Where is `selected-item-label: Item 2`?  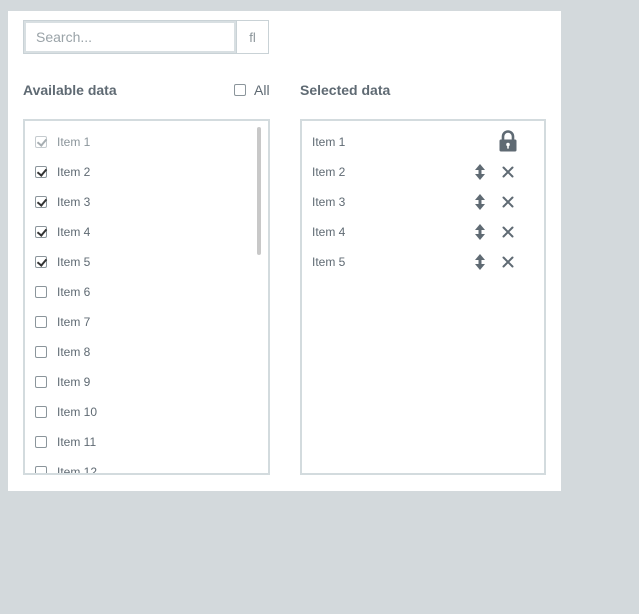
selected-item-label: Item 2 is located at coordinates (329, 172).